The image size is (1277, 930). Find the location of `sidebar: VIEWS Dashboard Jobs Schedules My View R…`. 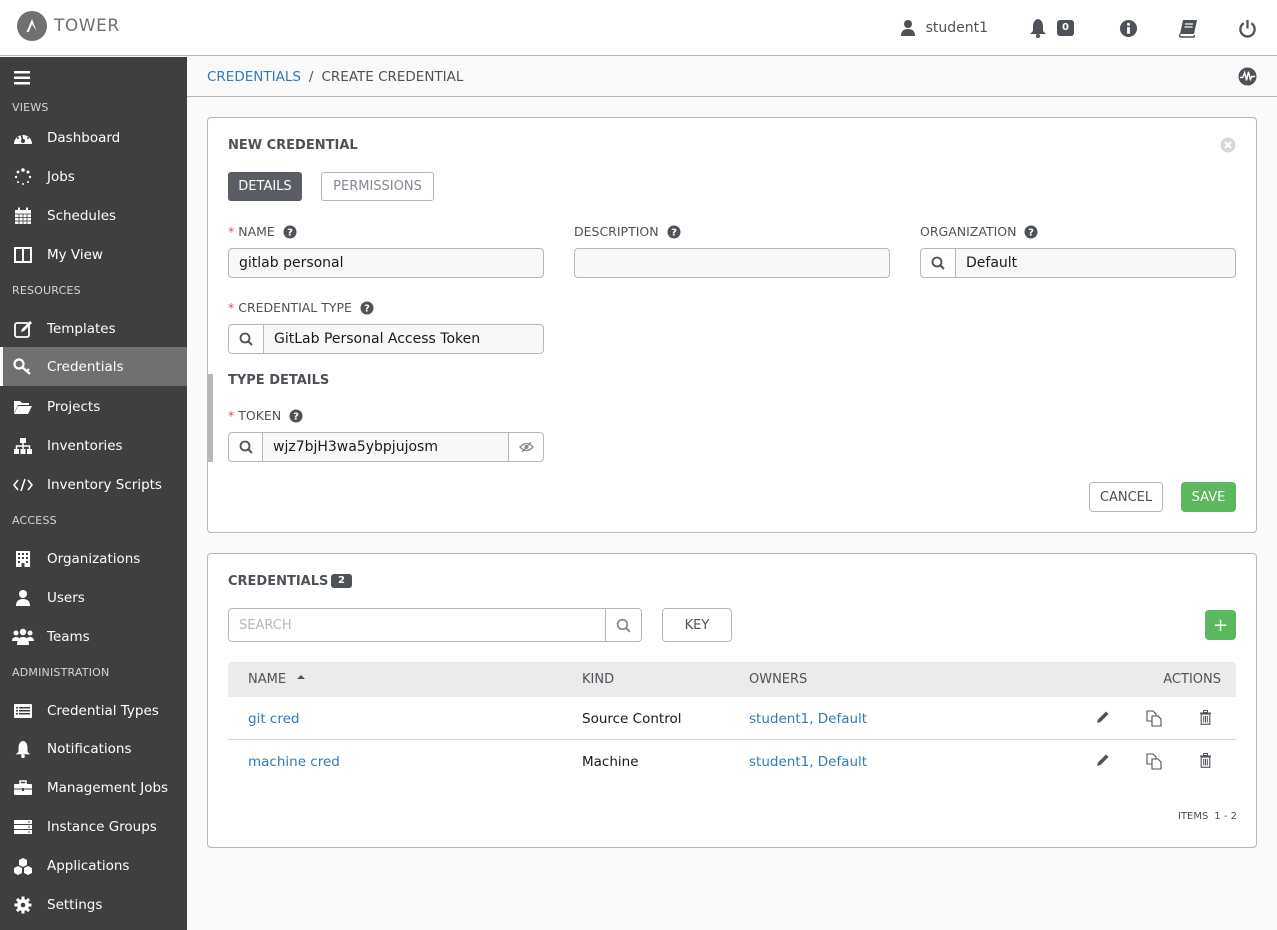

sidebar: VIEWS Dashboard Jobs Schedules My View R… is located at coordinates (93, 493).